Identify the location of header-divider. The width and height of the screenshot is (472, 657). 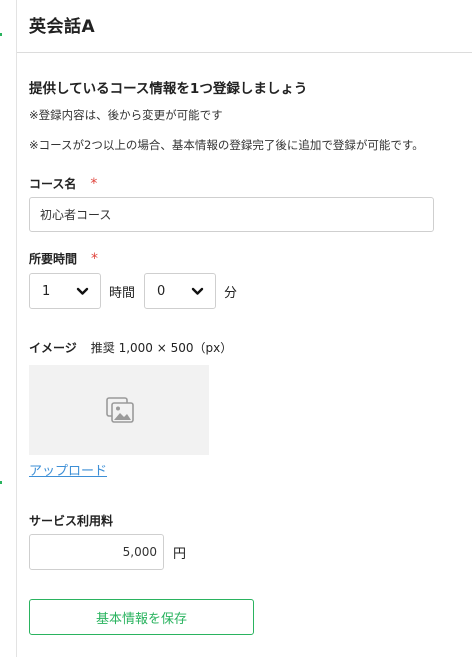
(244, 52).